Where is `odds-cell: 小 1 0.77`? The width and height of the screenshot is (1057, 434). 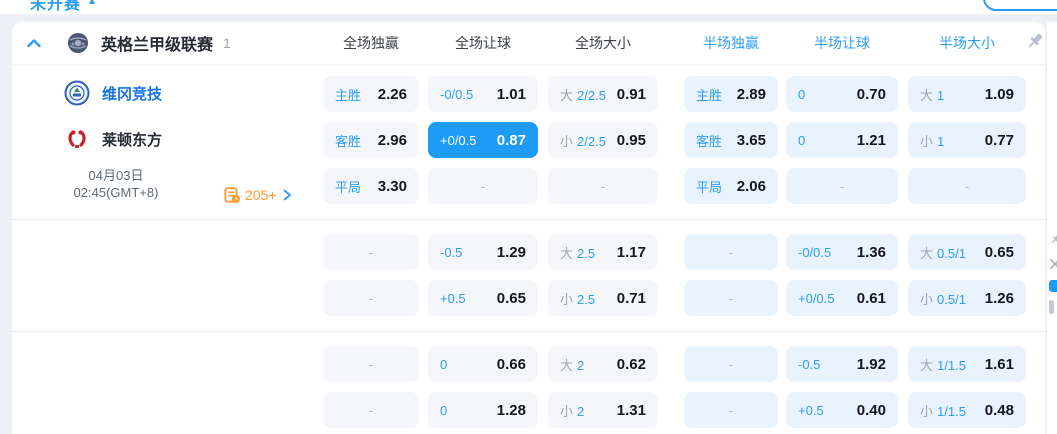 odds-cell: 小 1 0.77 is located at coordinates (967, 140).